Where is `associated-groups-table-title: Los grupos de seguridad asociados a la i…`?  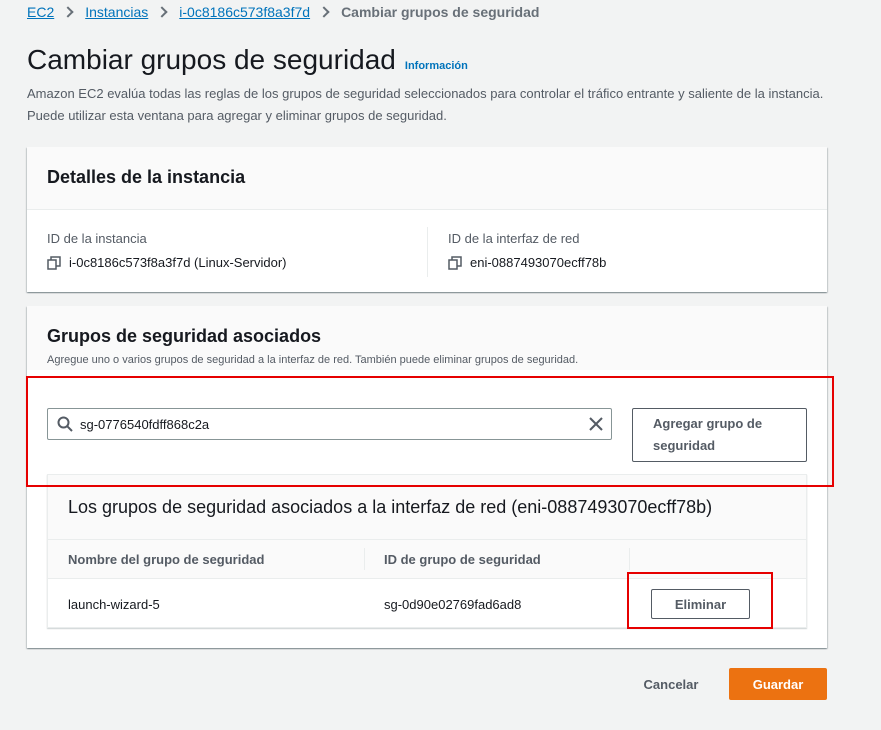 associated-groups-table-title: Los grupos de seguridad asociados a la i… is located at coordinates (427, 507).